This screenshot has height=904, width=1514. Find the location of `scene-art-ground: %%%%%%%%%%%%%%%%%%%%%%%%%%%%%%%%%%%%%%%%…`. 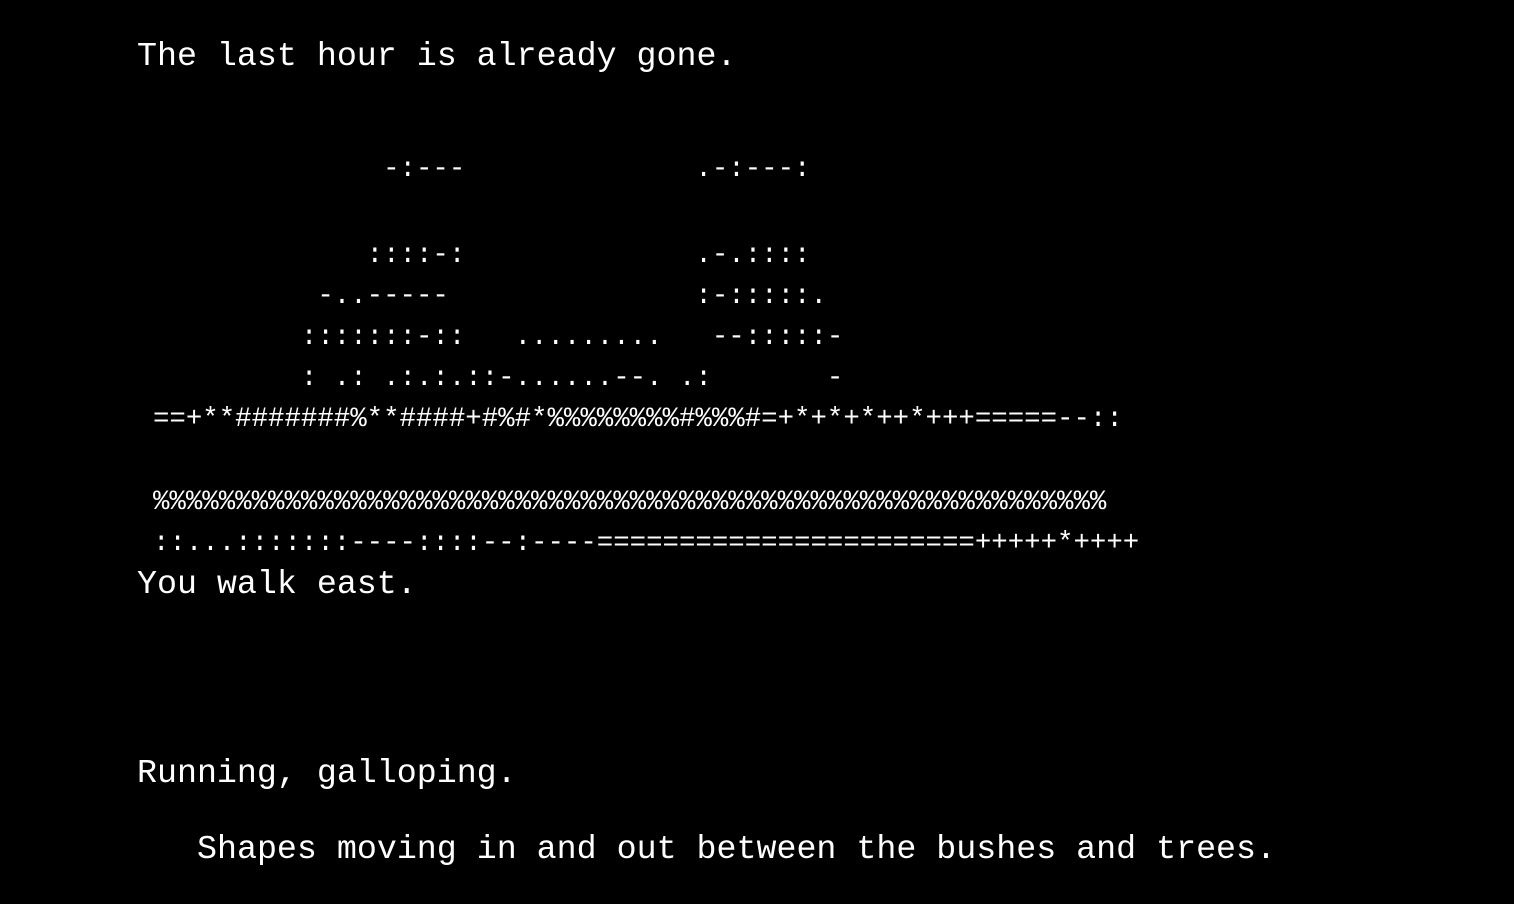

scene-art-ground: %%%%%%%%%%%%%%%%%%%%%%%%%%%%%%%%%%%%%%%%… is located at coordinates (630, 502).